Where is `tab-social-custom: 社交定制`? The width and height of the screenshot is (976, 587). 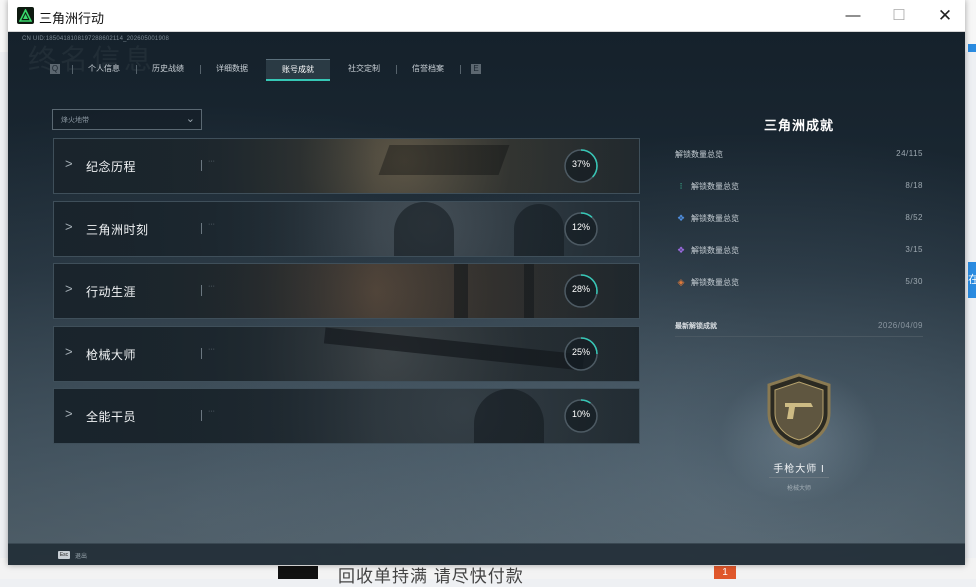 tab-social-custom: 社交定制 is located at coordinates (364, 69).